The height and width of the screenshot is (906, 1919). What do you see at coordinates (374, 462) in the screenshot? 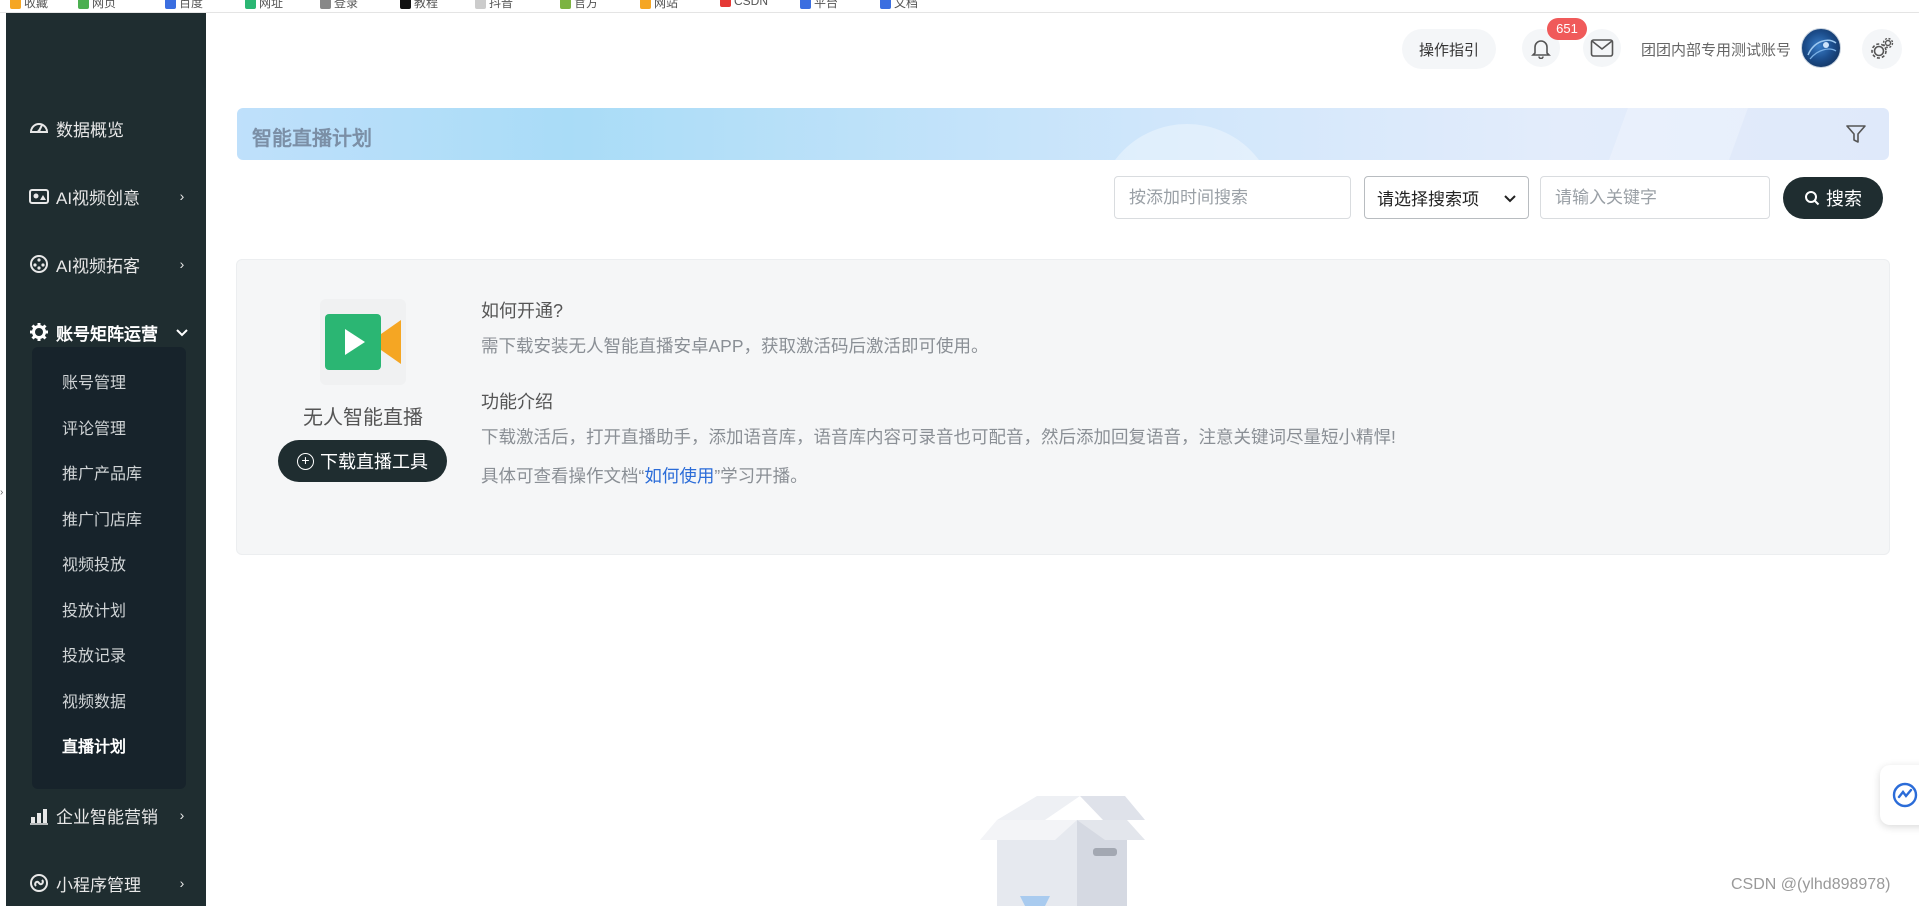
I see `download-button-label: 下载直播工具` at bounding box center [374, 462].